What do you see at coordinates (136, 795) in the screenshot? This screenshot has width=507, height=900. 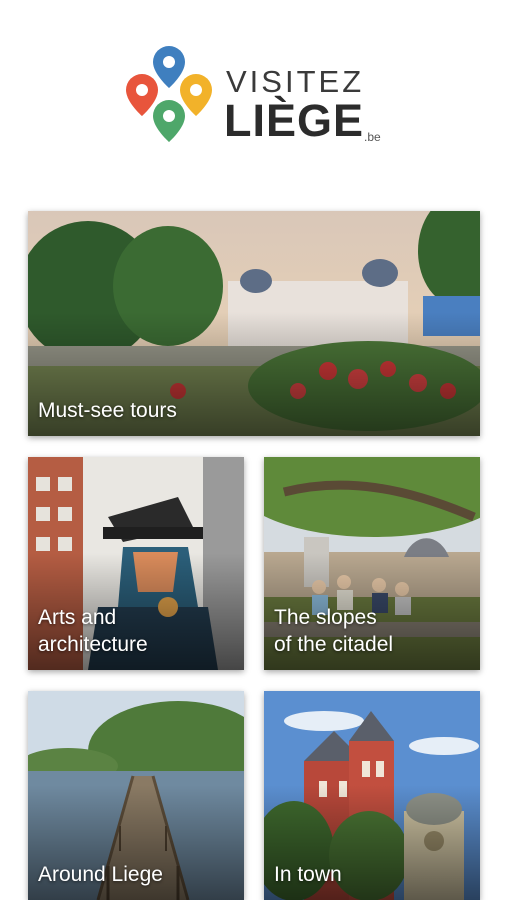 I see `tour-card-around-liege: Around Liege` at bounding box center [136, 795].